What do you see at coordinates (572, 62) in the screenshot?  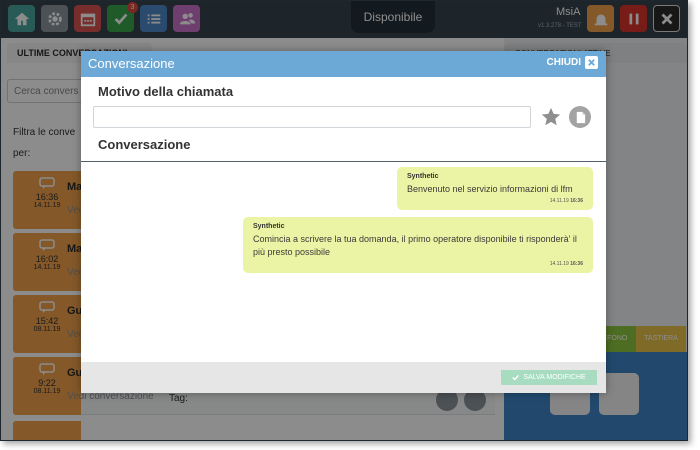 I see `close-button: CHIUDI` at bounding box center [572, 62].